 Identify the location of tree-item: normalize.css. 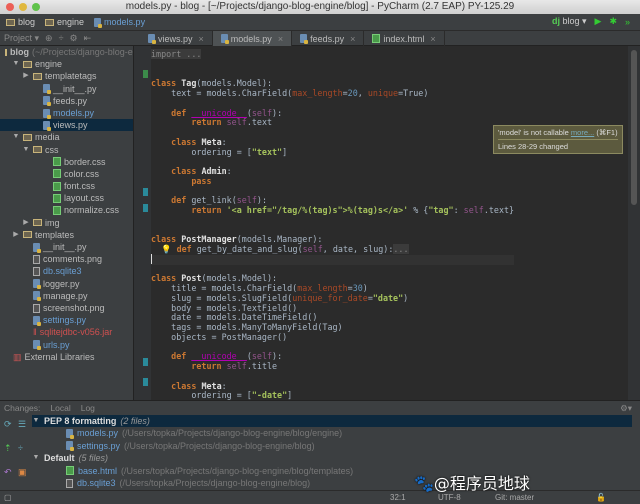
(66, 210).